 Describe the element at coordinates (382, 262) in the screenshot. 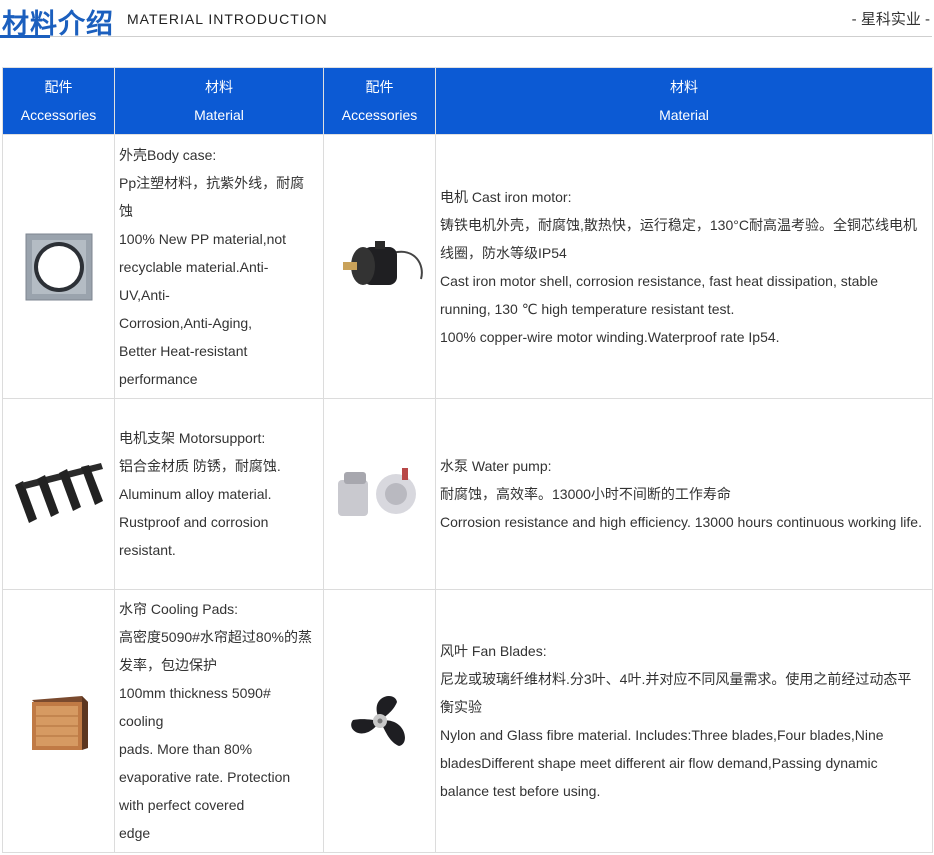

I see `motor-image` at that location.